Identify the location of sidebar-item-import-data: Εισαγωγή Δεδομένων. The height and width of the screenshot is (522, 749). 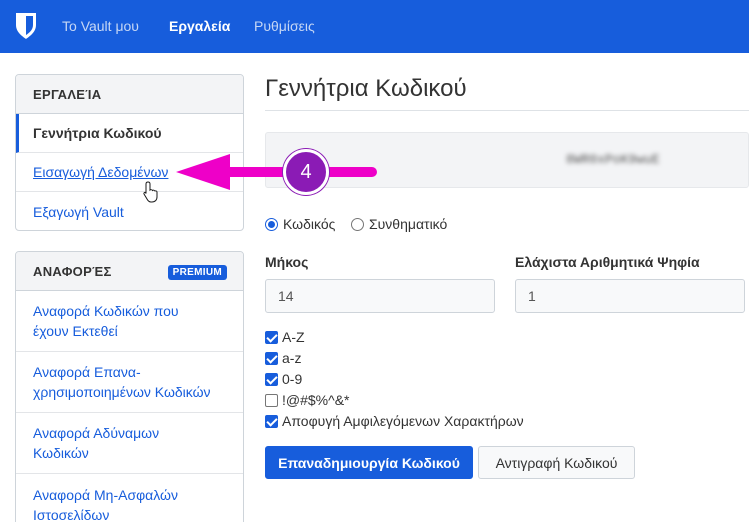
(129, 172).